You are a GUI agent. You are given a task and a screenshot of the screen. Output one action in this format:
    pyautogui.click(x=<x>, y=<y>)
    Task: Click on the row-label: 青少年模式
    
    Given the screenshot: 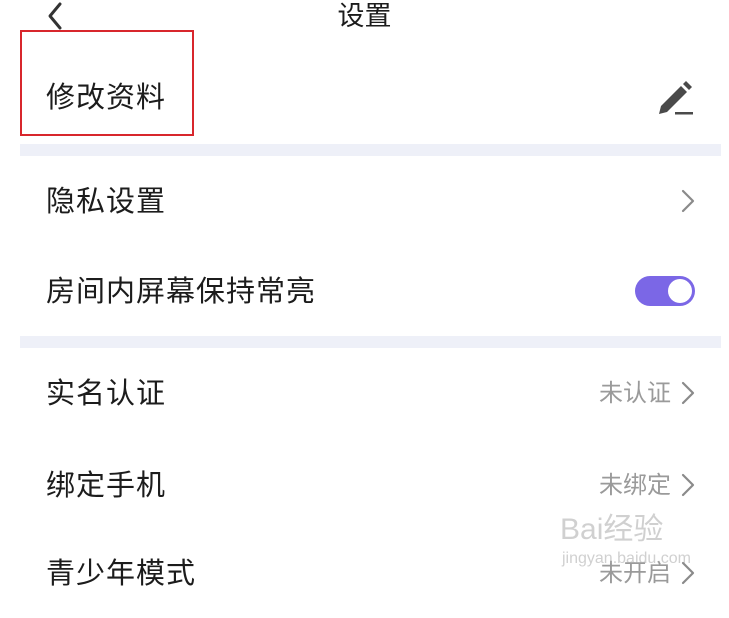 What is the action you would take?
    pyautogui.click(x=121, y=573)
    